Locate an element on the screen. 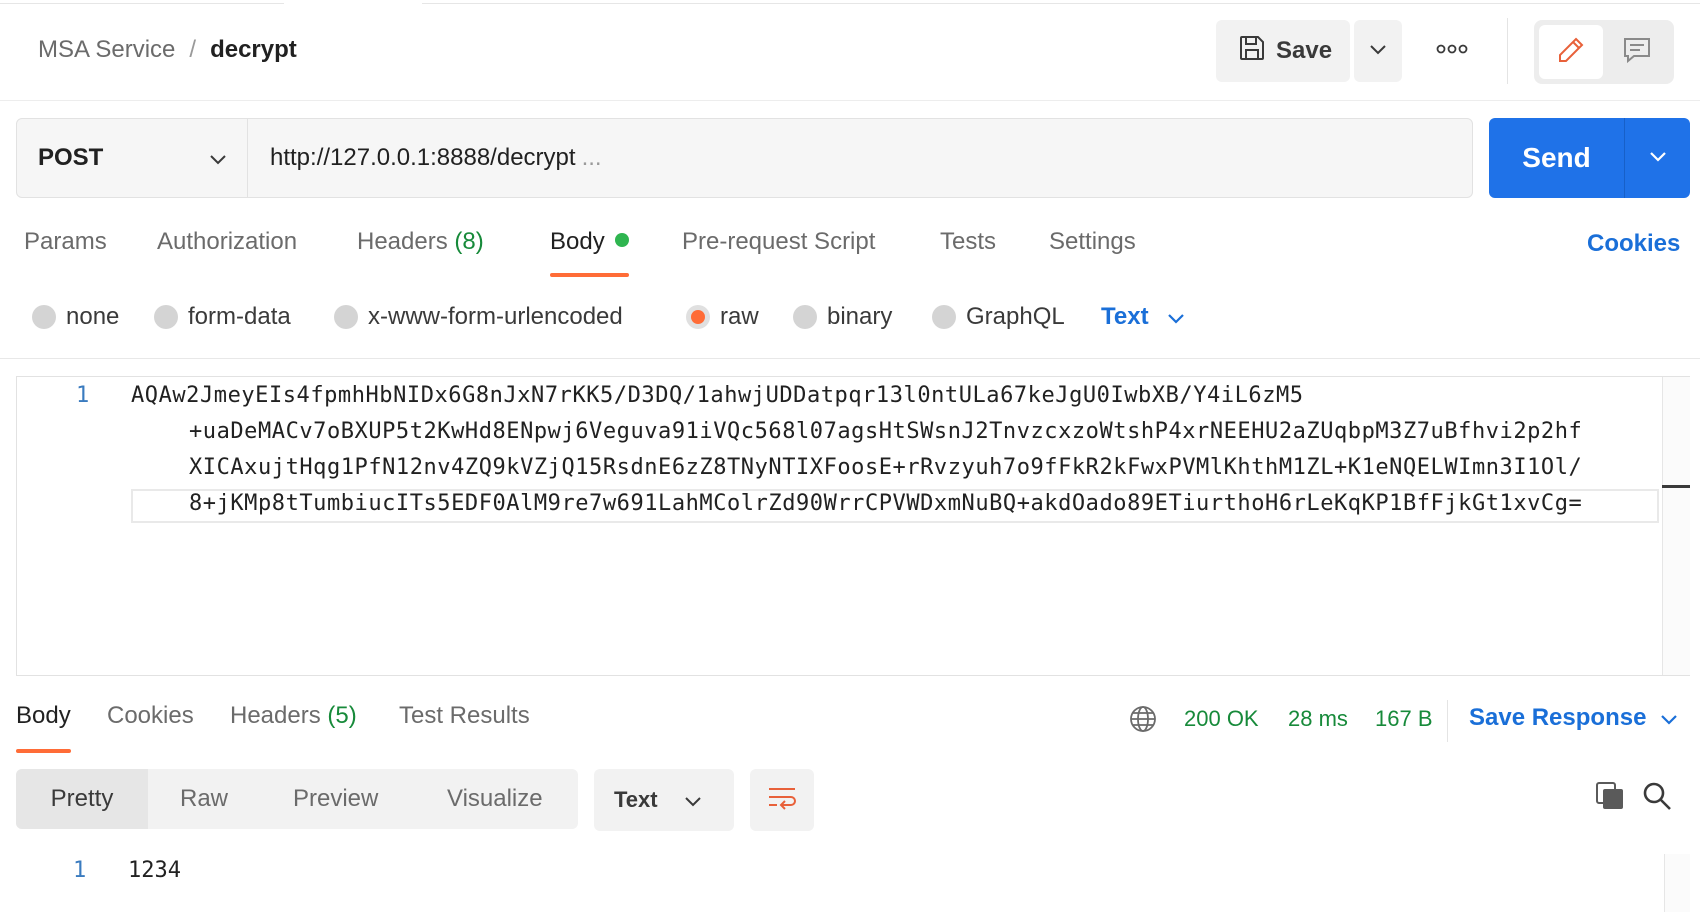 This screenshot has height=912, width=1700. radio-binary: binary is located at coordinates (842, 317).